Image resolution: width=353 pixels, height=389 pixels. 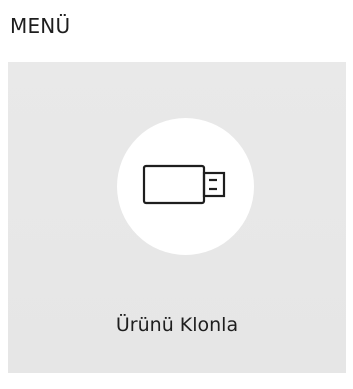 I want to click on icon-circle, so click(x=185, y=186).